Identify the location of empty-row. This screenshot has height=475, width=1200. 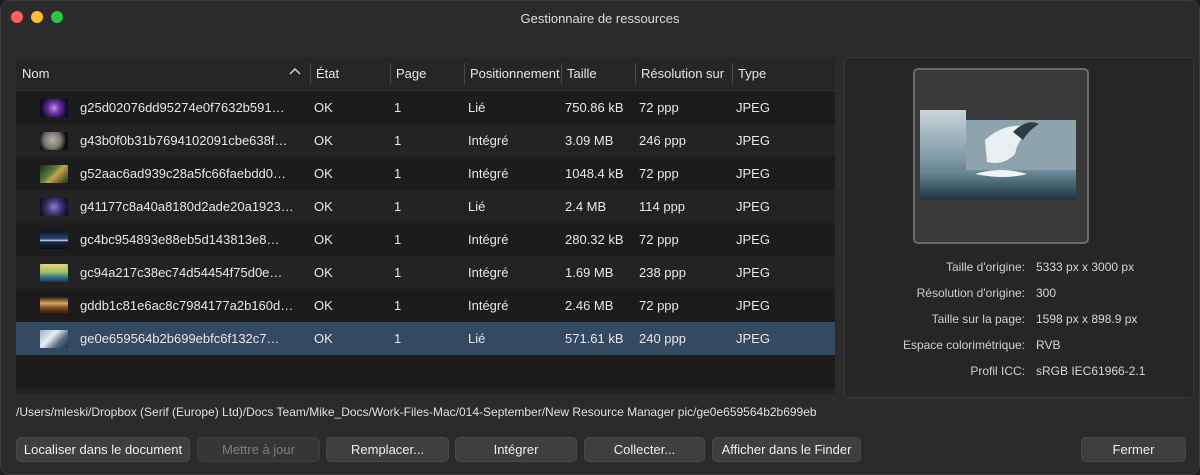
(425, 371).